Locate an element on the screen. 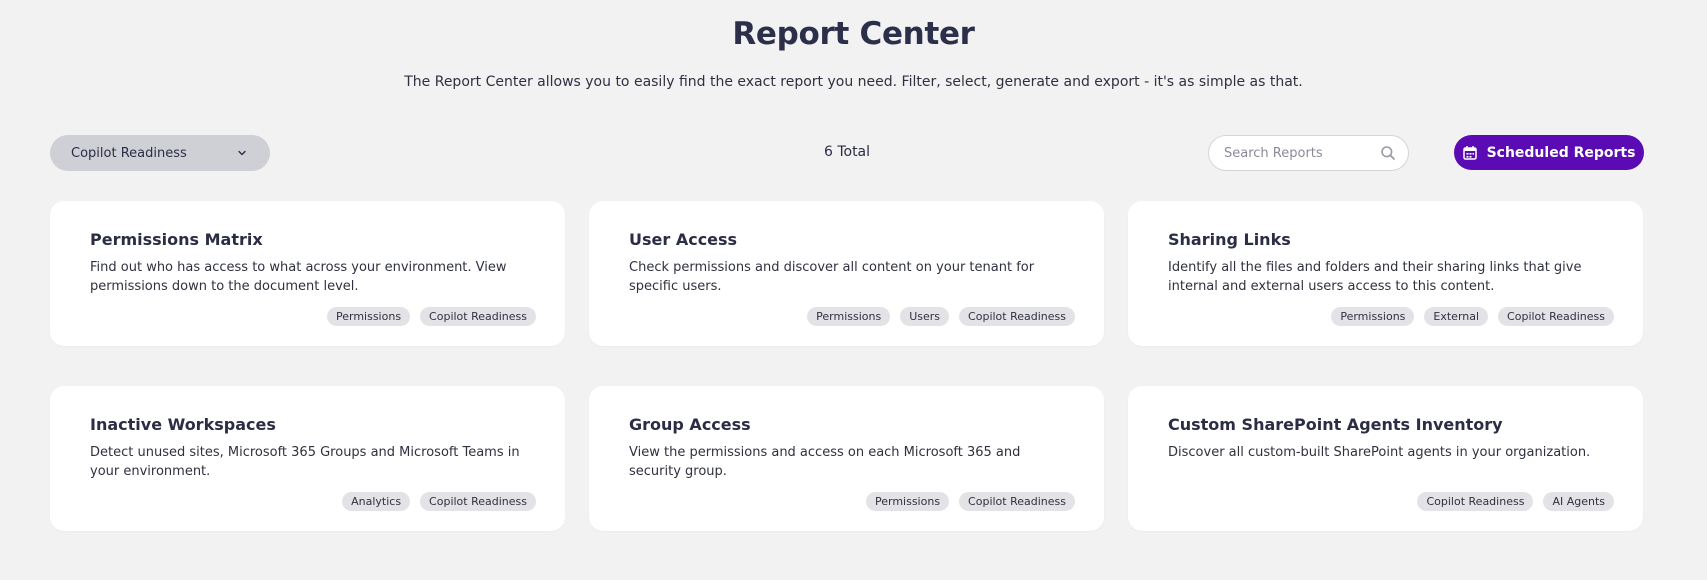  report-title: Inactive Workspaces is located at coordinates (183, 424).